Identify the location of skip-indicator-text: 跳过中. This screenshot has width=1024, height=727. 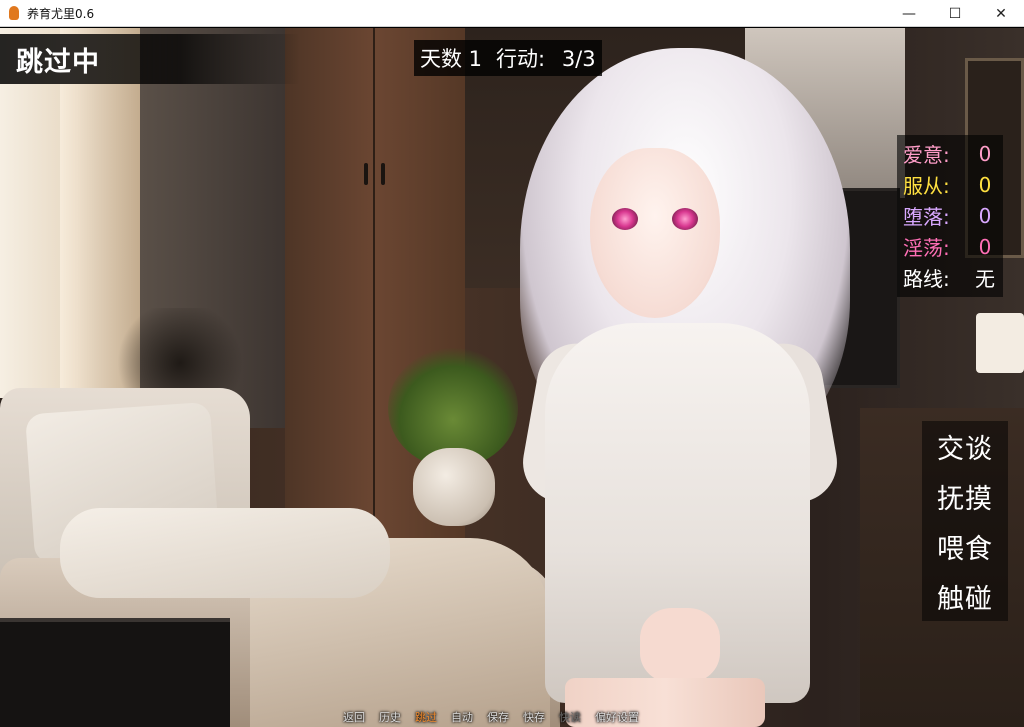
(58, 62).